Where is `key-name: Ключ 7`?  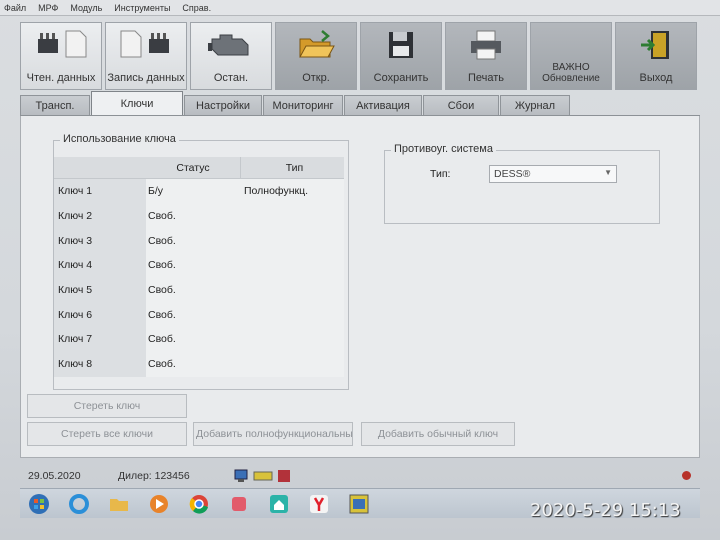 key-name: Ключ 7 is located at coordinates (100, 339).